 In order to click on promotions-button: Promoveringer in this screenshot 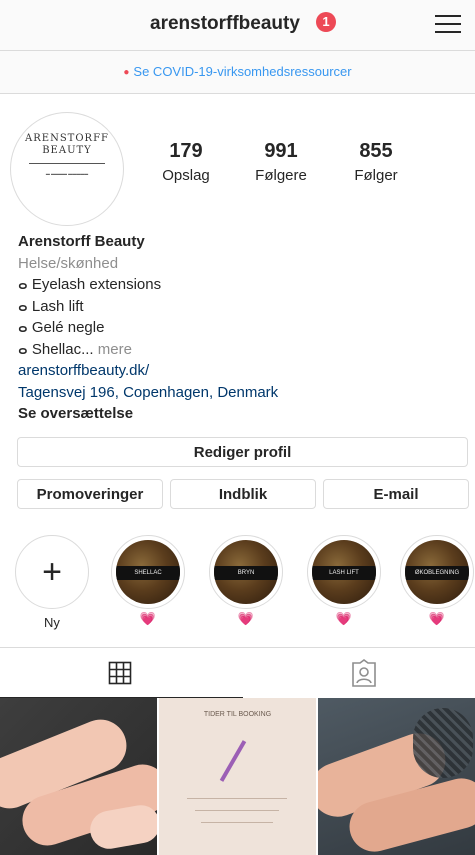, I will do `click(90, 494)`.